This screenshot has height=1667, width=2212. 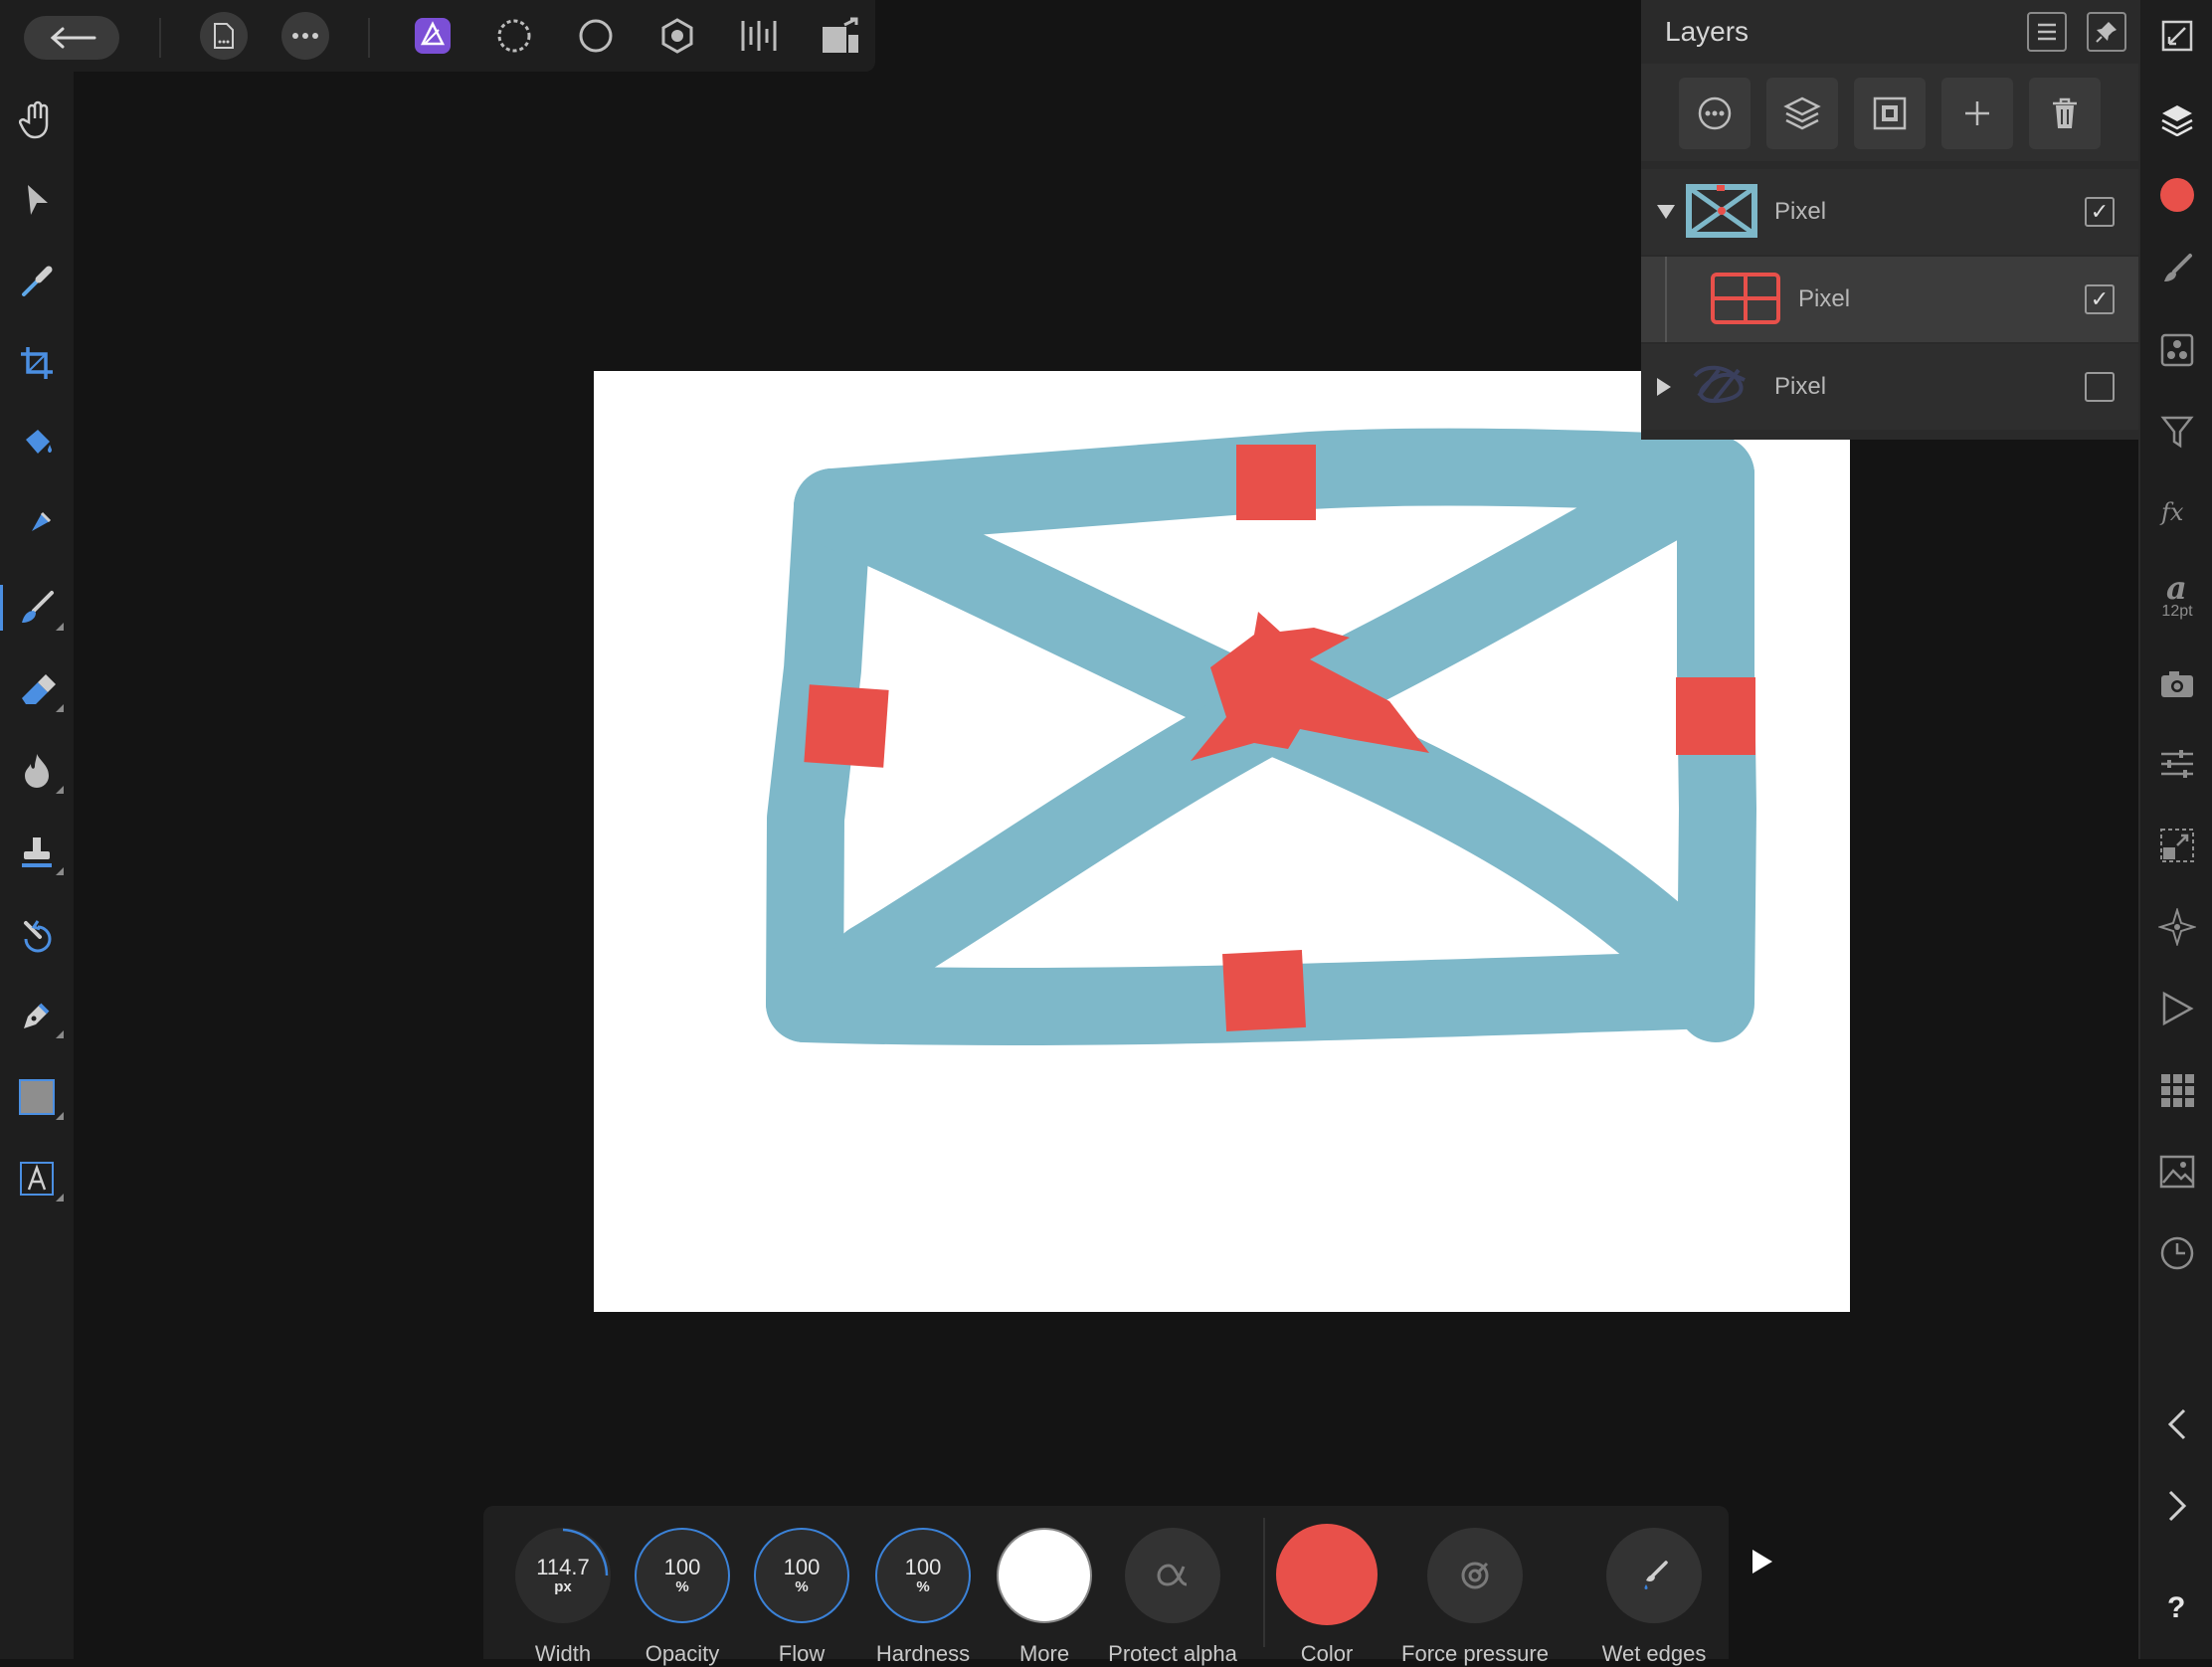 I want to click on layer-row-selected: Pixel ✓, so click(x=1889, y=299).